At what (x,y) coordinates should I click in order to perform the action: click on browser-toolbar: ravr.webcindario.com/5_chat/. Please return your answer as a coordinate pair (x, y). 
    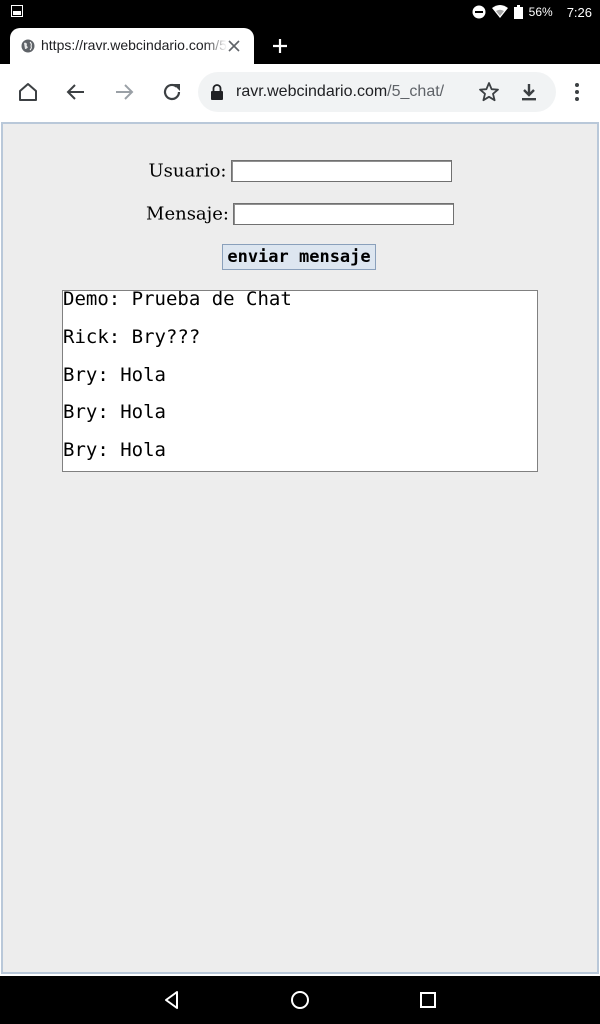
    Looking at the image, I should click on (300, 92).